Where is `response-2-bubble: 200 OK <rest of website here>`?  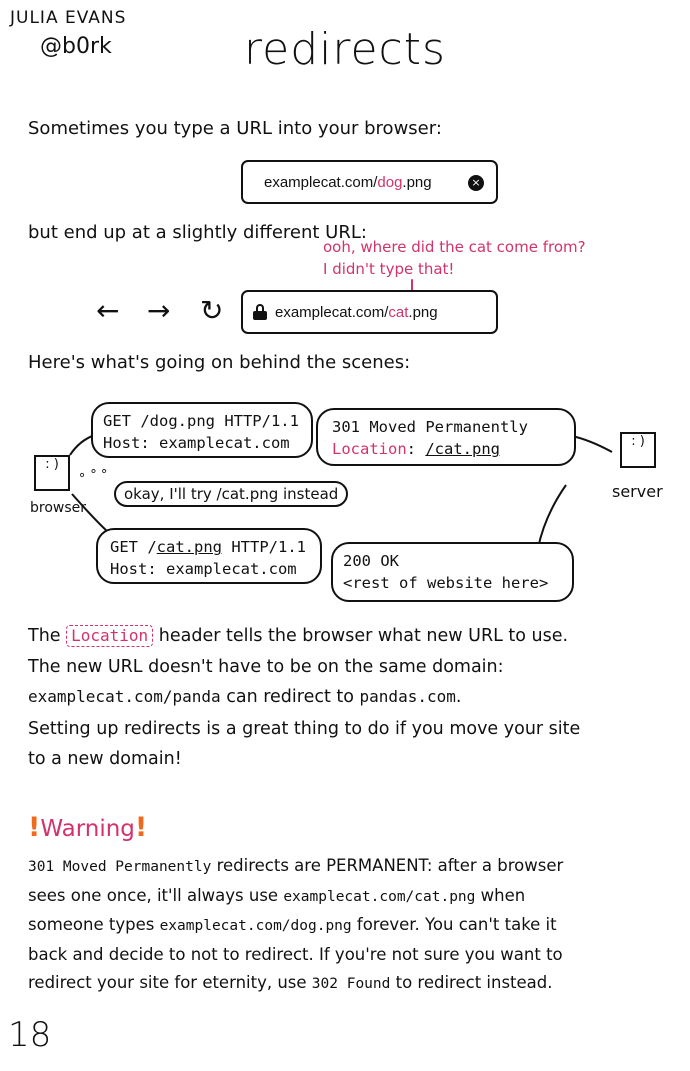
response-2-bubble: 200 OK <rest of website here> is located at coordinates (452, 572).